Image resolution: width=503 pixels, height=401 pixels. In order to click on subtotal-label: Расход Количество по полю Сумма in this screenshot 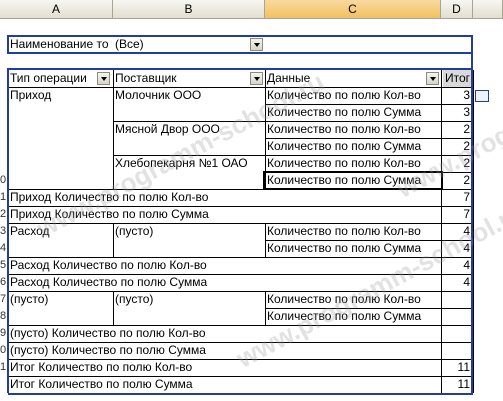, I will do `click(223, 282)`.